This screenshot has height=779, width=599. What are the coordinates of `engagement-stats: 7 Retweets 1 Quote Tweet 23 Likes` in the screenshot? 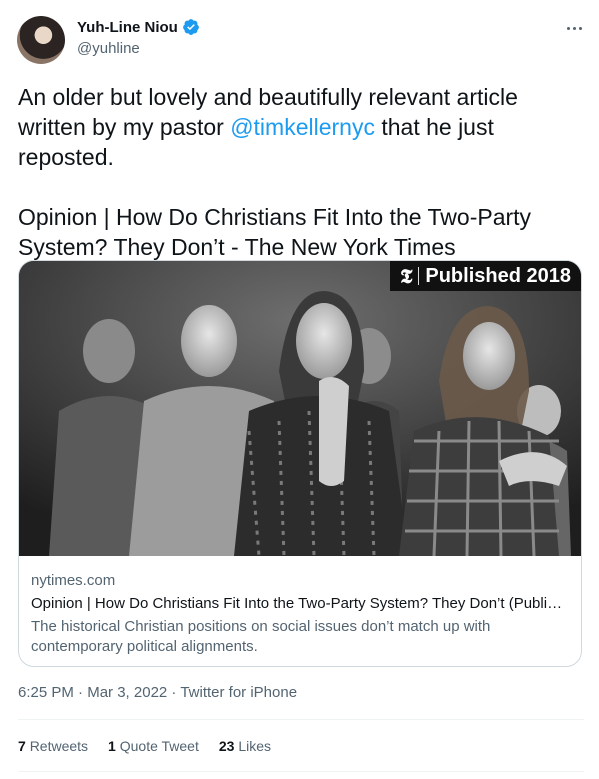 It's located at (144, 746).